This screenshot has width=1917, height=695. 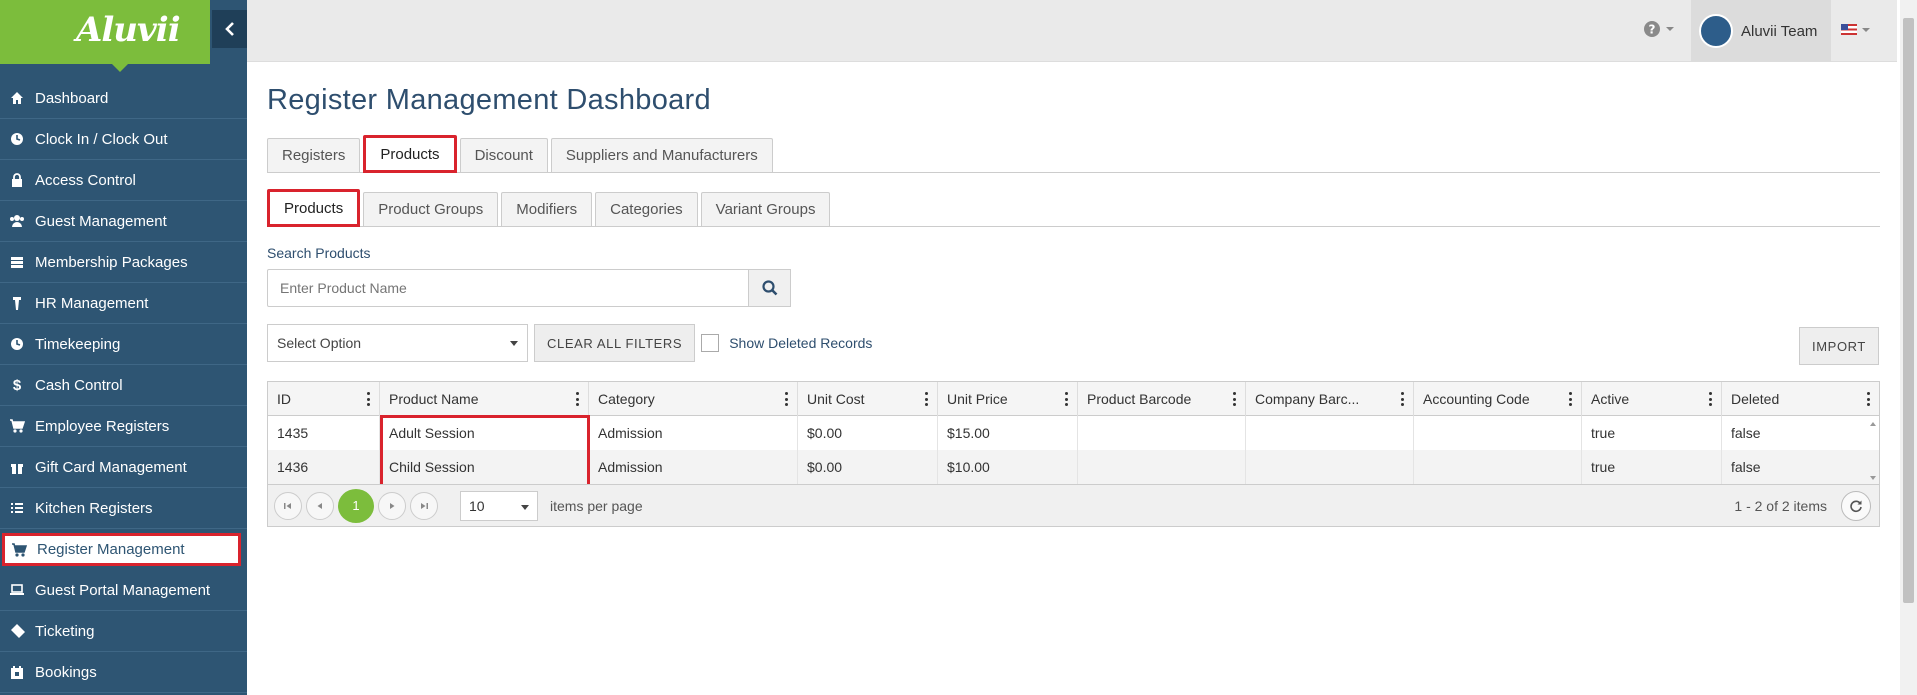 What do you see at coordinates (284, 399) in the screenshot?
I see `column-label: ID` at bounding box center [284, 399].